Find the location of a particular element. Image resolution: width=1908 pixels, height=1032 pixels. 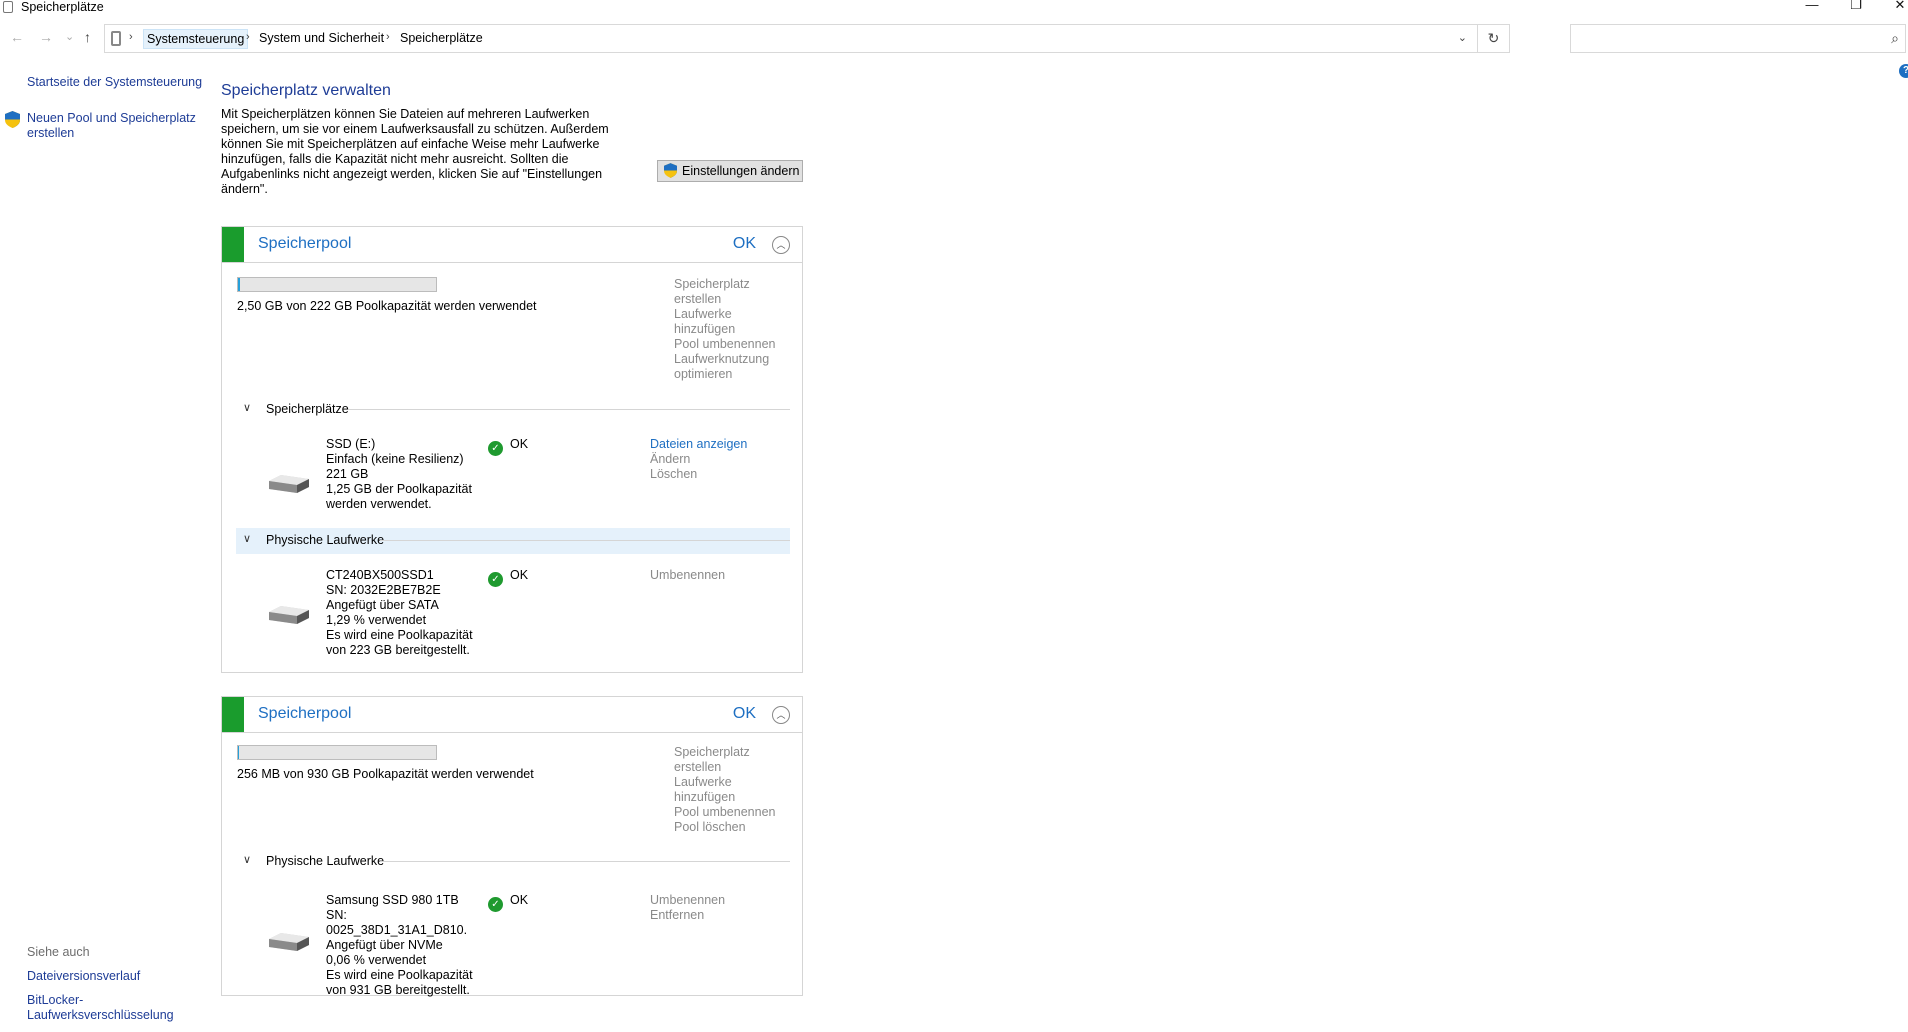

drive-actions: Umbenennen is located at coordinates (687, 575).